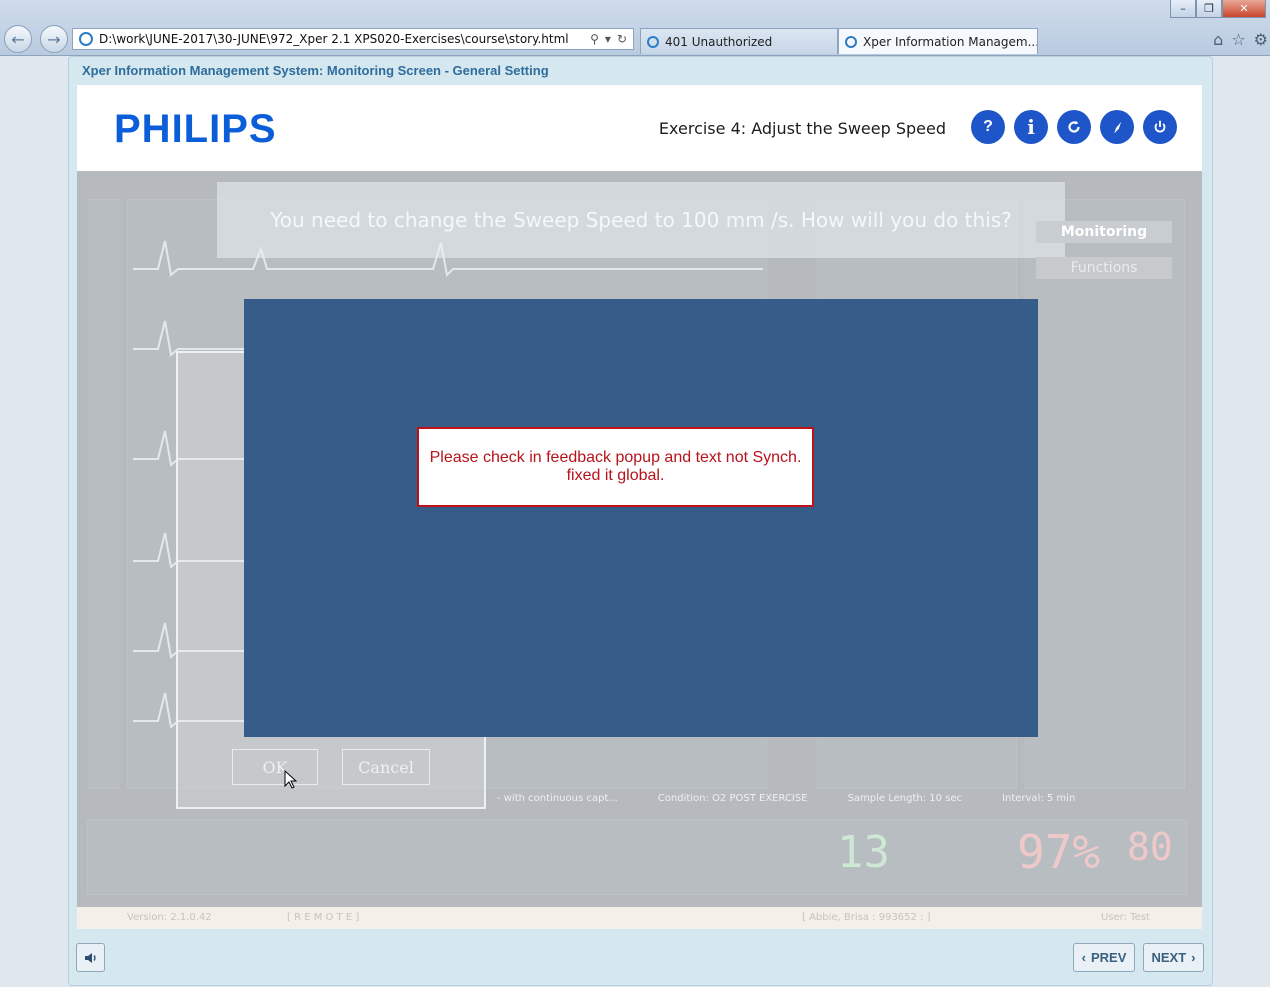 The width and height of the screenshot is (1270, 987). I want to click on resp-rate-value: 13, so click(863, 852).